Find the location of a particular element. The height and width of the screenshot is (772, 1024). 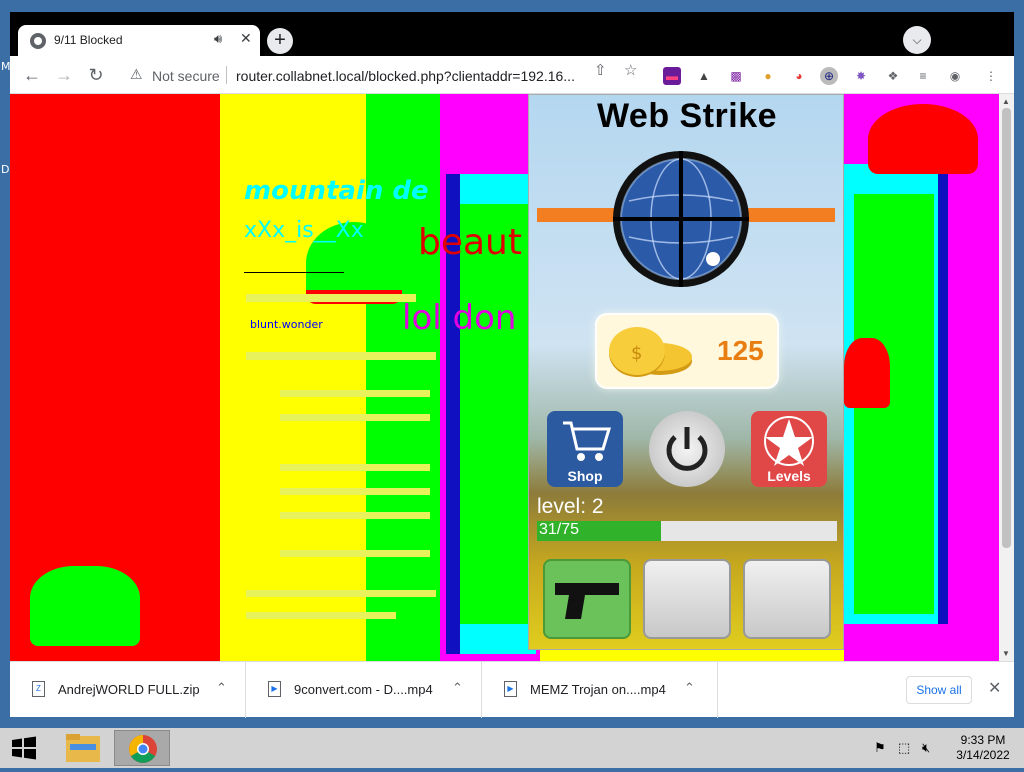

shop-button: Shop is located at coordinates (585, 449).